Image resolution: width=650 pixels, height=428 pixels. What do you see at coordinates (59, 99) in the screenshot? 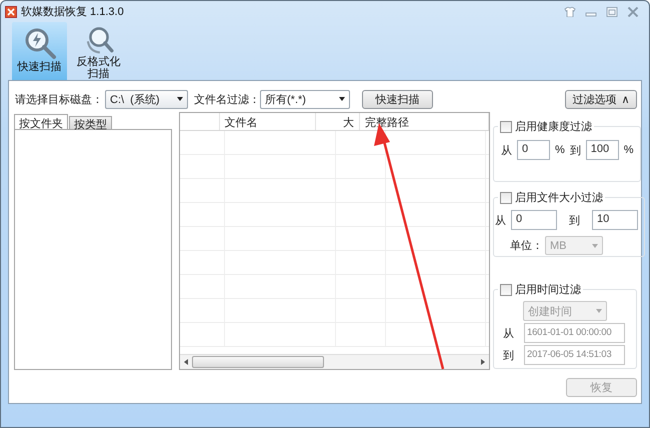
I see `disk-label: 请选择目标磁盘：` at bounding box center [59, 99].